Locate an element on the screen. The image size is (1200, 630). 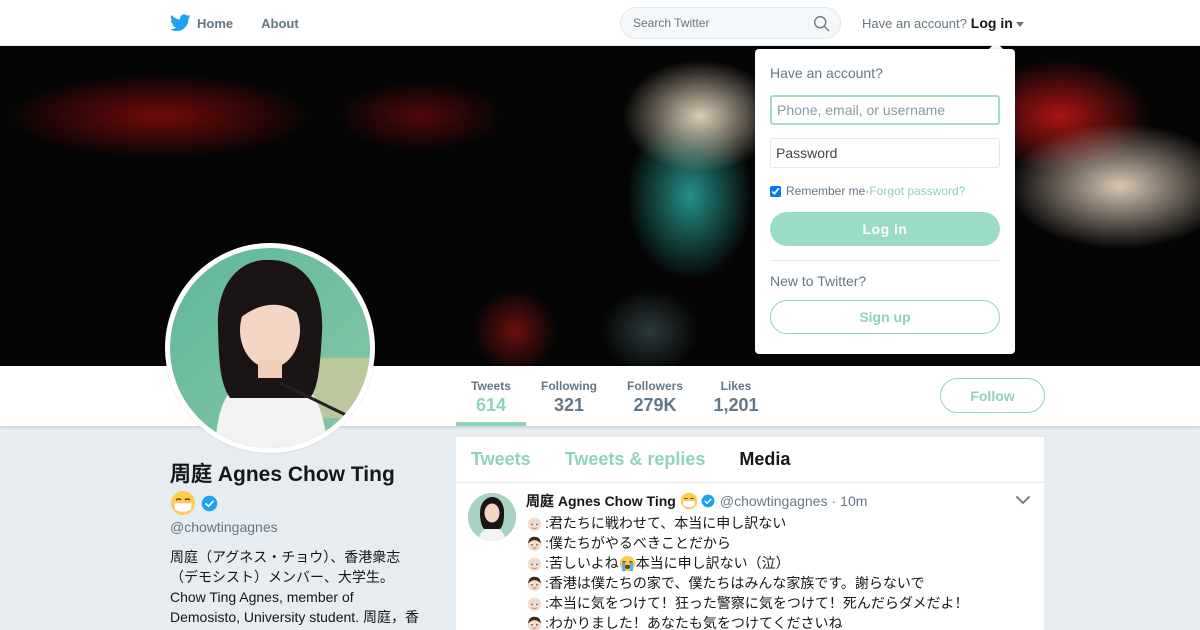
signup-button: Sign up is located at coordinates (885, 317).